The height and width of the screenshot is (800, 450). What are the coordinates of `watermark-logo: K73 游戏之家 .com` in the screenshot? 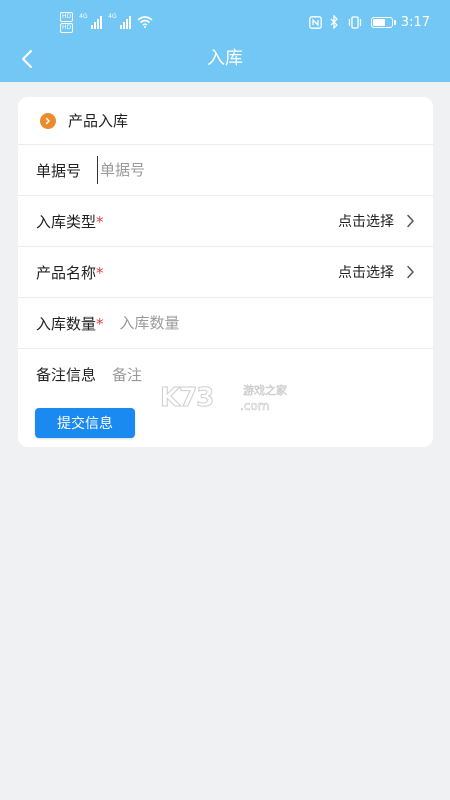 It's located at (224, 398).